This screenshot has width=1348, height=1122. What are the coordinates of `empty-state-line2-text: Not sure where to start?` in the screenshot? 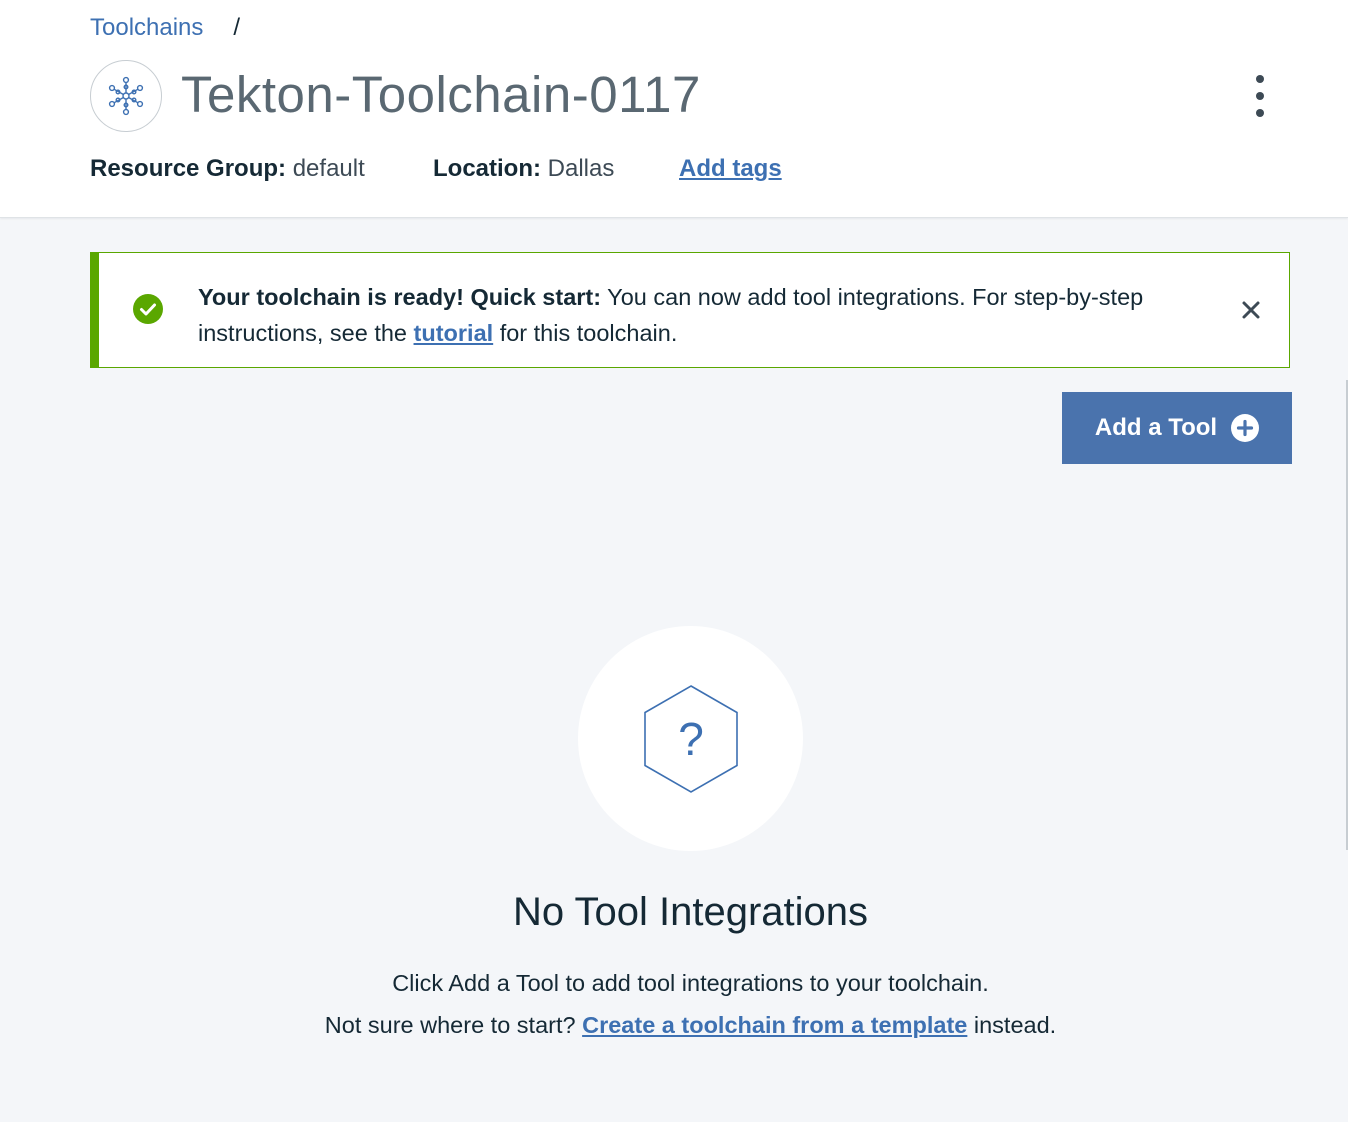 It's located at (453, 1025).